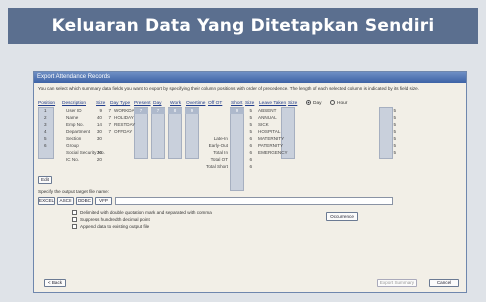 This screenshot has width=486, height=302. Describe the element at coordinates (263, 124) in the screenshot. I see `leave-sick: SICK` at that location.